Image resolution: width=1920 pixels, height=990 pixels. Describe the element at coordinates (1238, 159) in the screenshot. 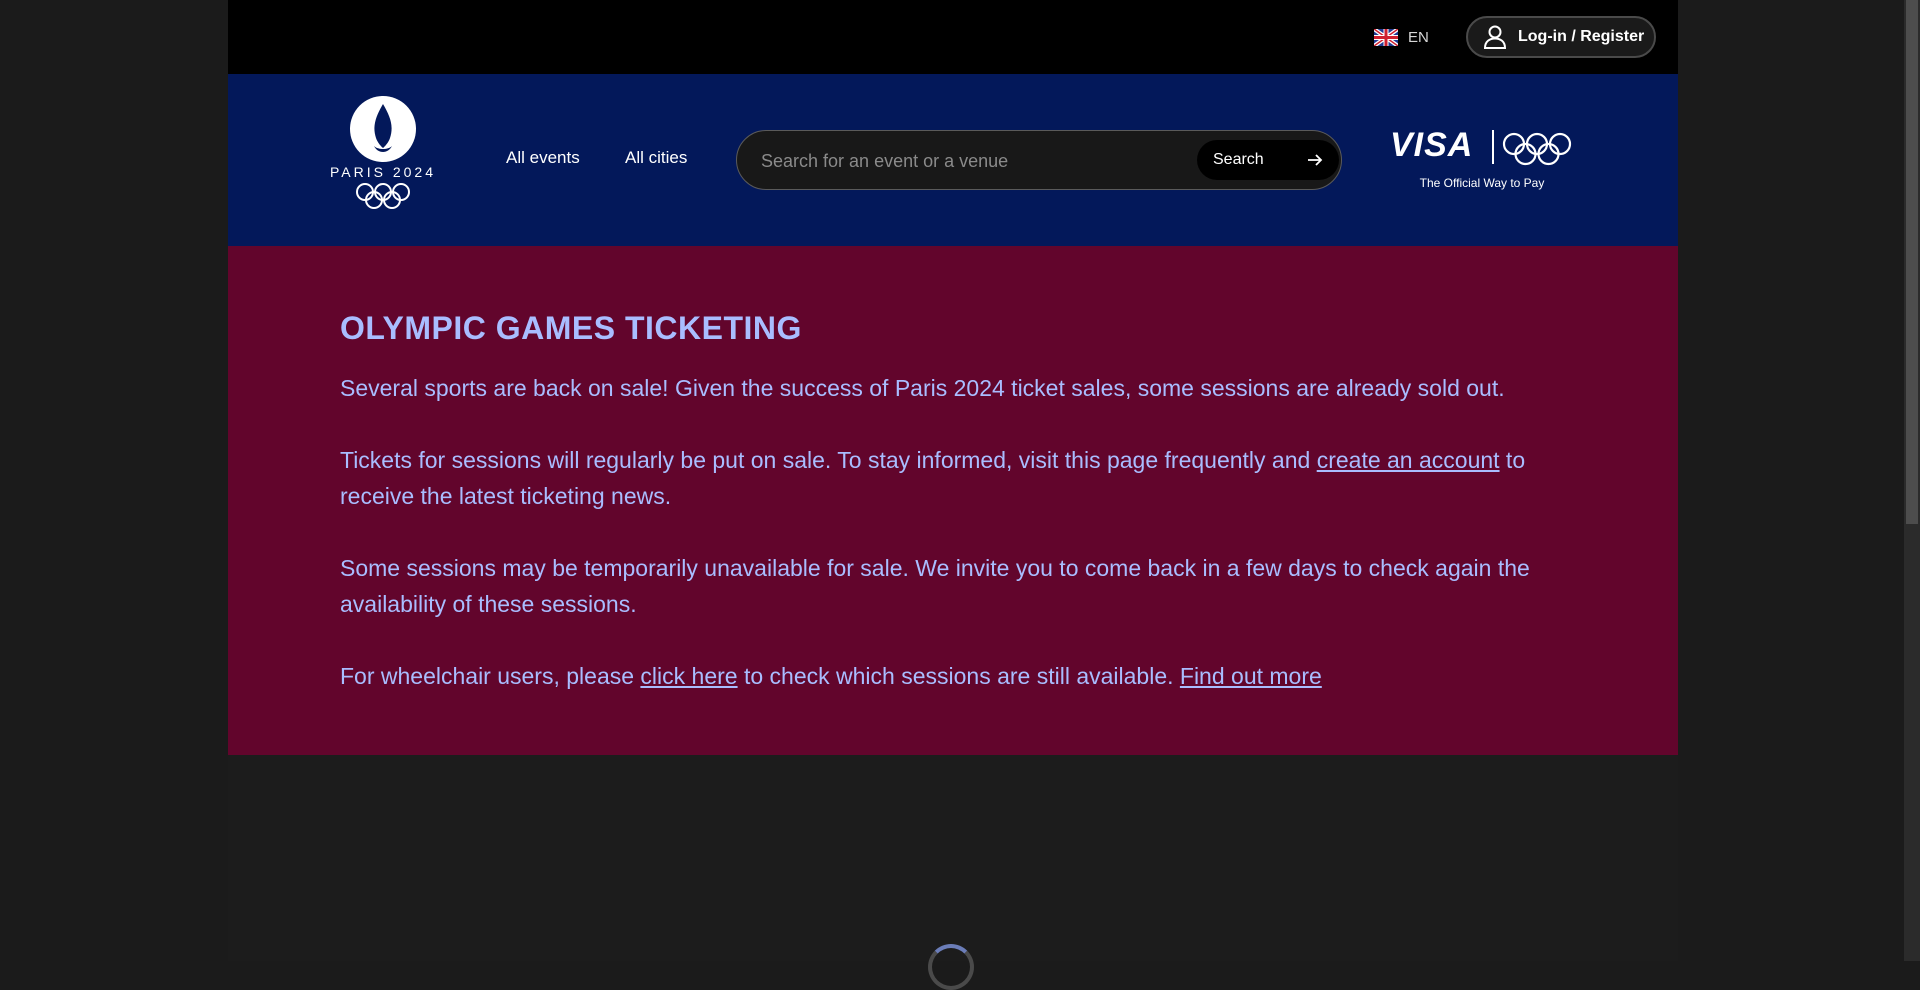

I see `search-button-label: Search` at that location.